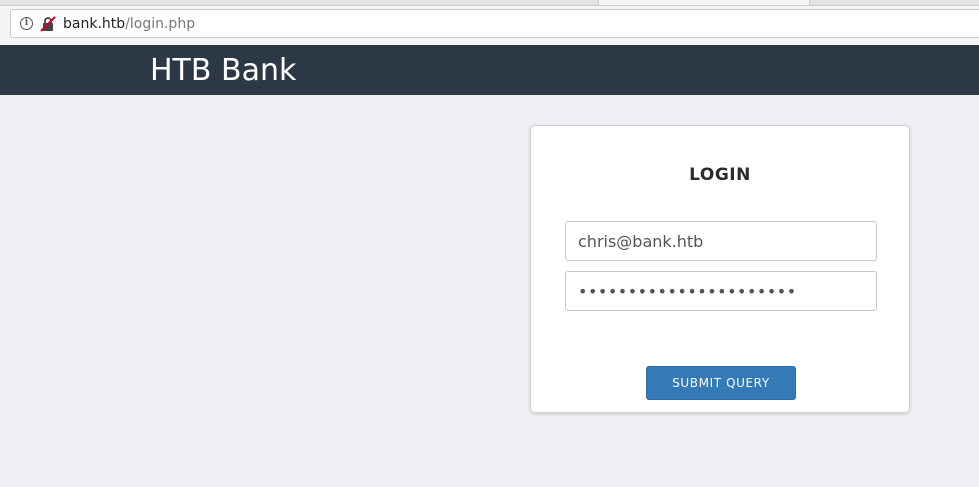 This screenshot has width=979, height=487. Describe the element at coordinates (721, 291) in the screenshot. I see `password-field` at that location.